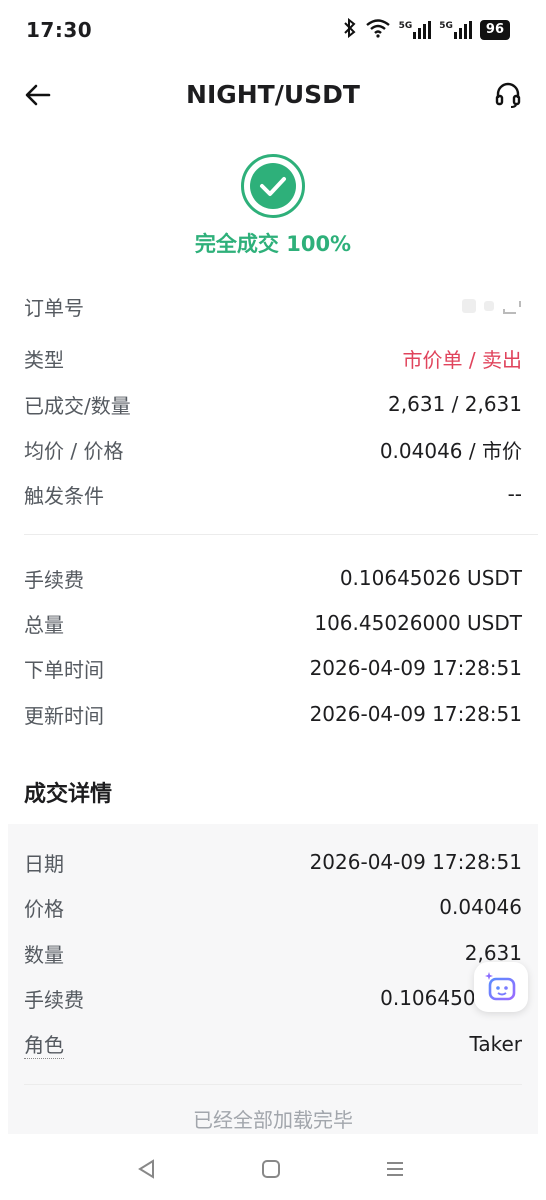  Describe the element at coordinates (44, 359) in the screenshot. I see `order-type-label: 类型` at that location.